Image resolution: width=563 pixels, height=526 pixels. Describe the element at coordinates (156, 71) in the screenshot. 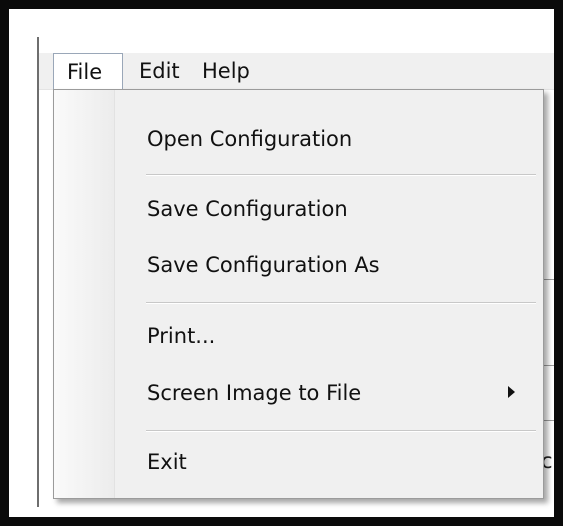

I see `menu-edit: Edit` at that location.